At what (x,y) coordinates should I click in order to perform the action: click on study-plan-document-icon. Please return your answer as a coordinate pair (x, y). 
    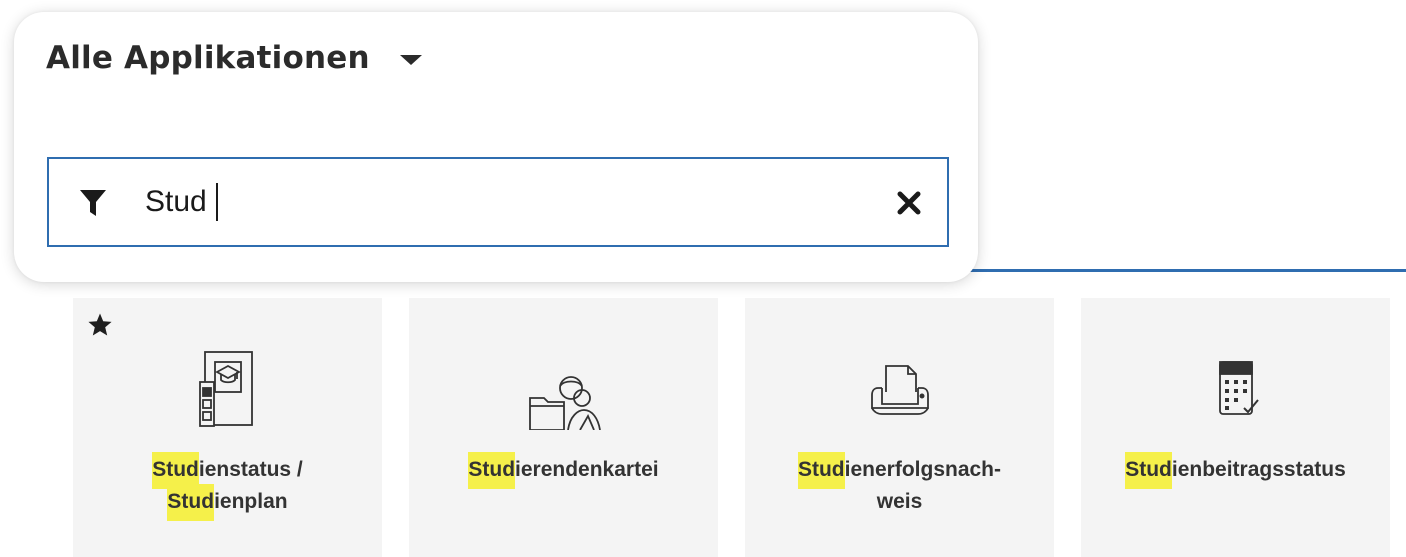
    Looking at the image, I should click on (225, 389).